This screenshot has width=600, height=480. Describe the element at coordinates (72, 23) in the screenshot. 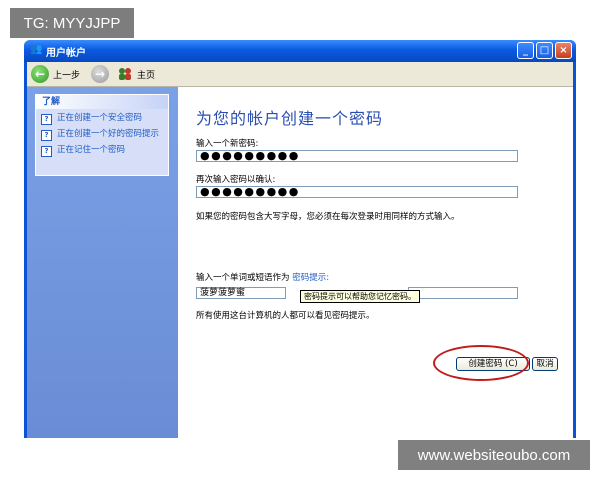

I see `watermark-top: TG: MYYJJPP` at that location.